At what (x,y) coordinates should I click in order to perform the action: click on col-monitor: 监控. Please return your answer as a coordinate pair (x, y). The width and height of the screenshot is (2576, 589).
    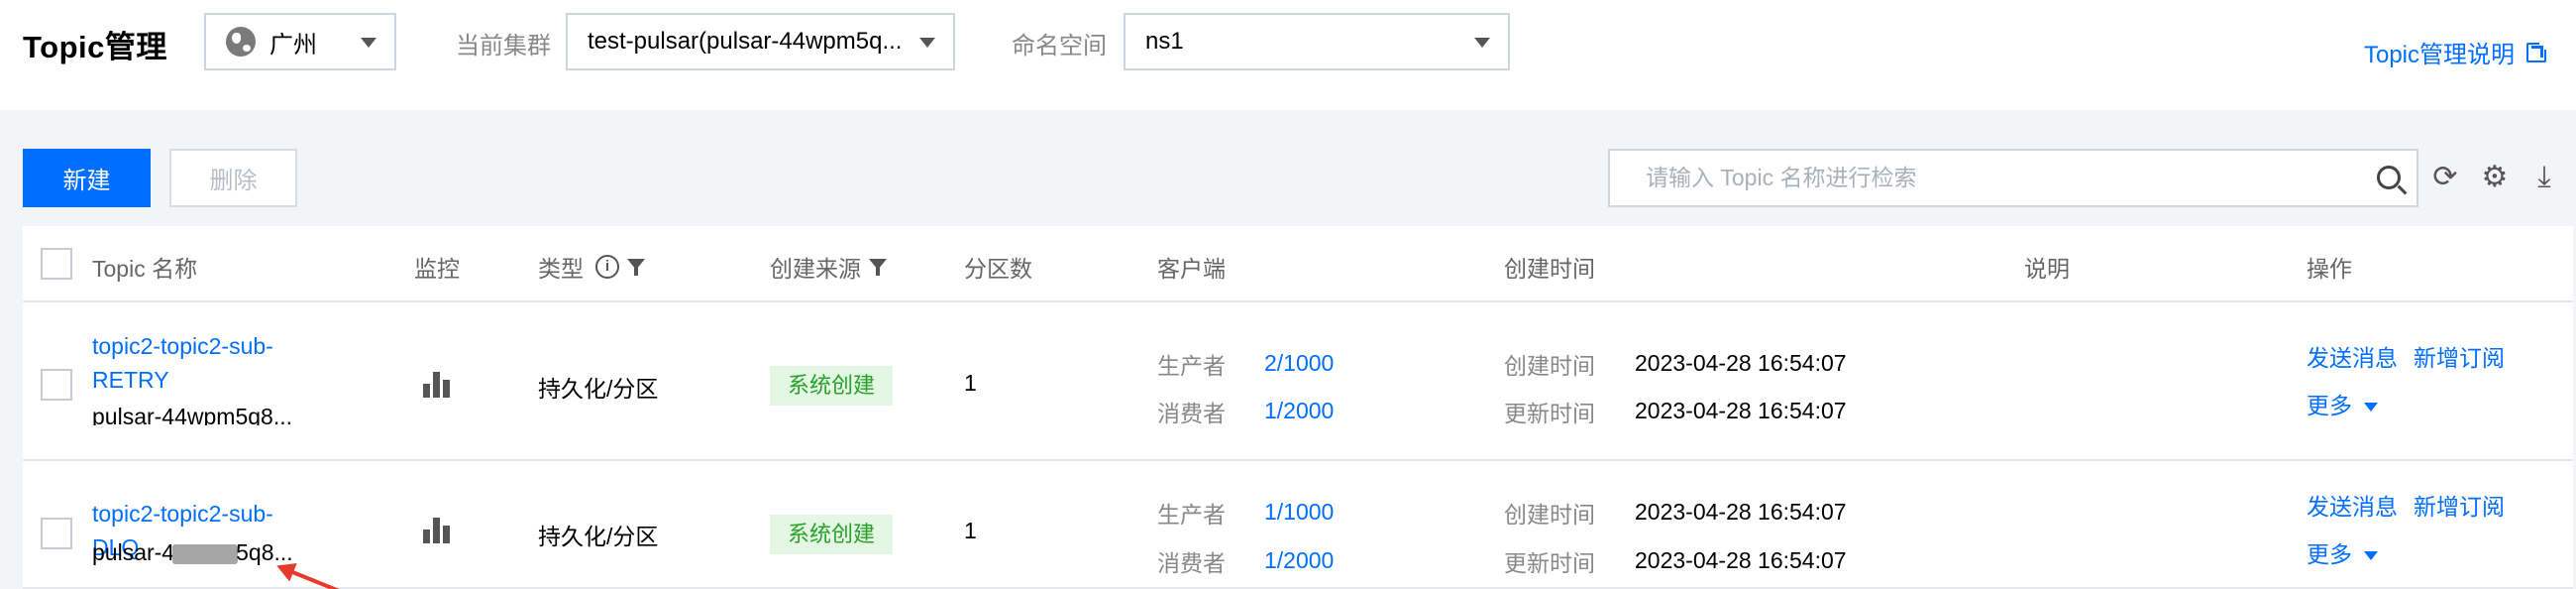
    Looking at the image, I should click on (437, 269).